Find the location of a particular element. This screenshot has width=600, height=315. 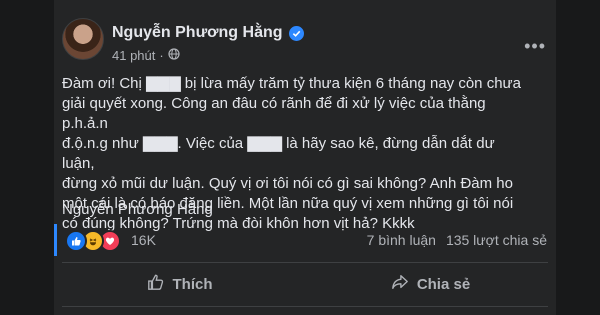

post-meta: 41 phút · is located at coordinates (146, 55).